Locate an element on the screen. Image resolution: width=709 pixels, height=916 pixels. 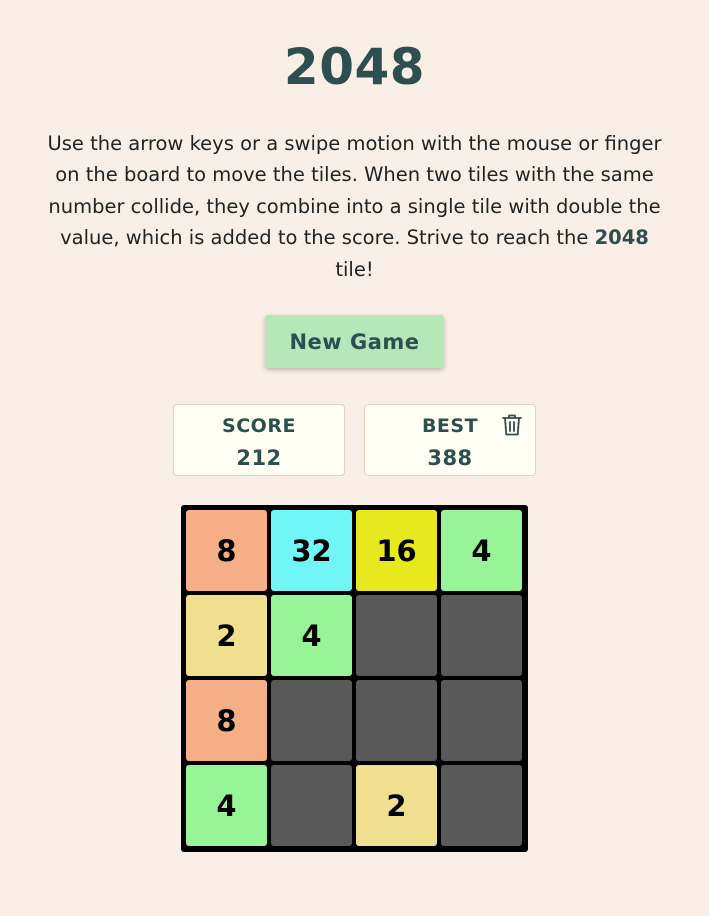
score-value: 212 is located at coordinates (259, 458).